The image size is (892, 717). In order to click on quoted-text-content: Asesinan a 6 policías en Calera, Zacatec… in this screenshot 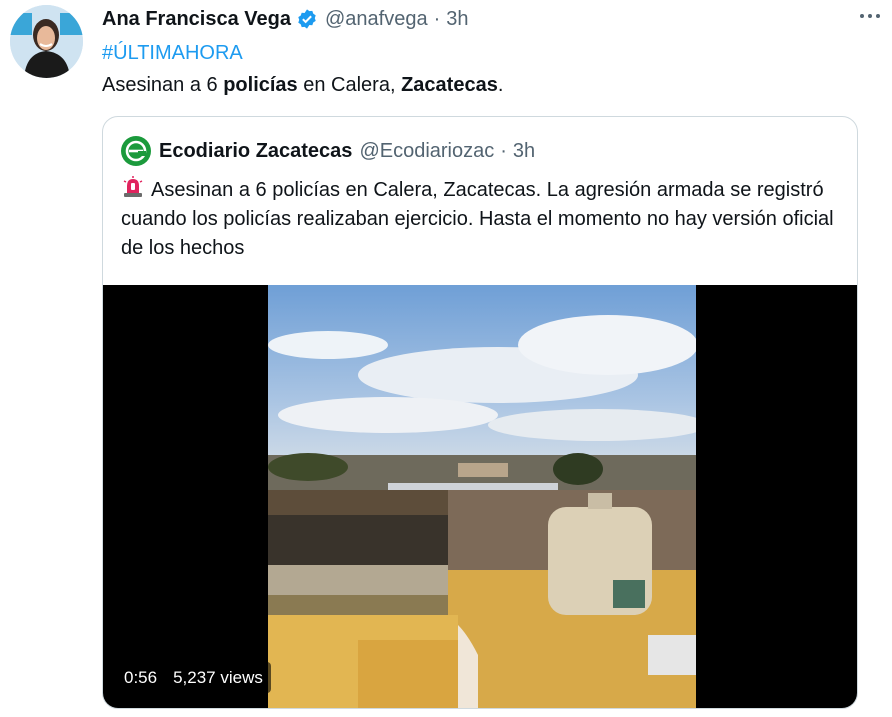, I will do `click(477, 219)`.